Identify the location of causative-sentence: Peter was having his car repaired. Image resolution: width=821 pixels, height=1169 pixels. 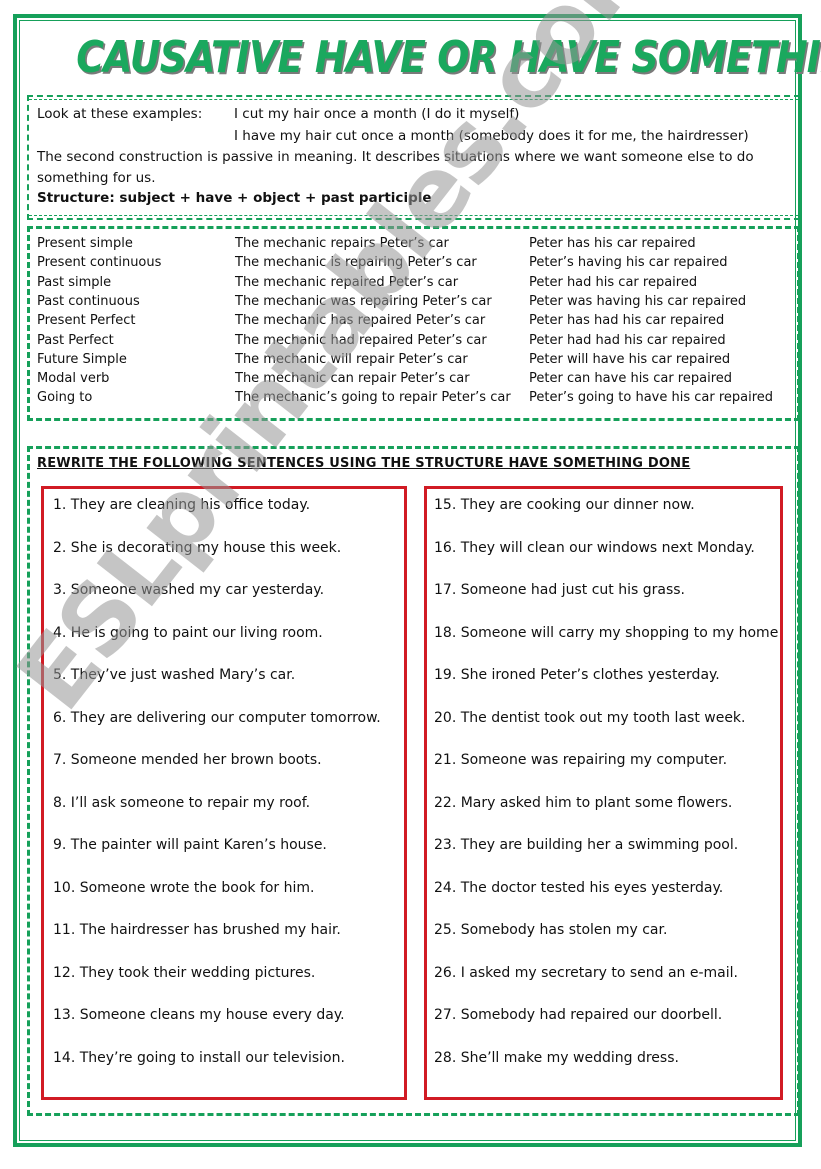
(638, 301).